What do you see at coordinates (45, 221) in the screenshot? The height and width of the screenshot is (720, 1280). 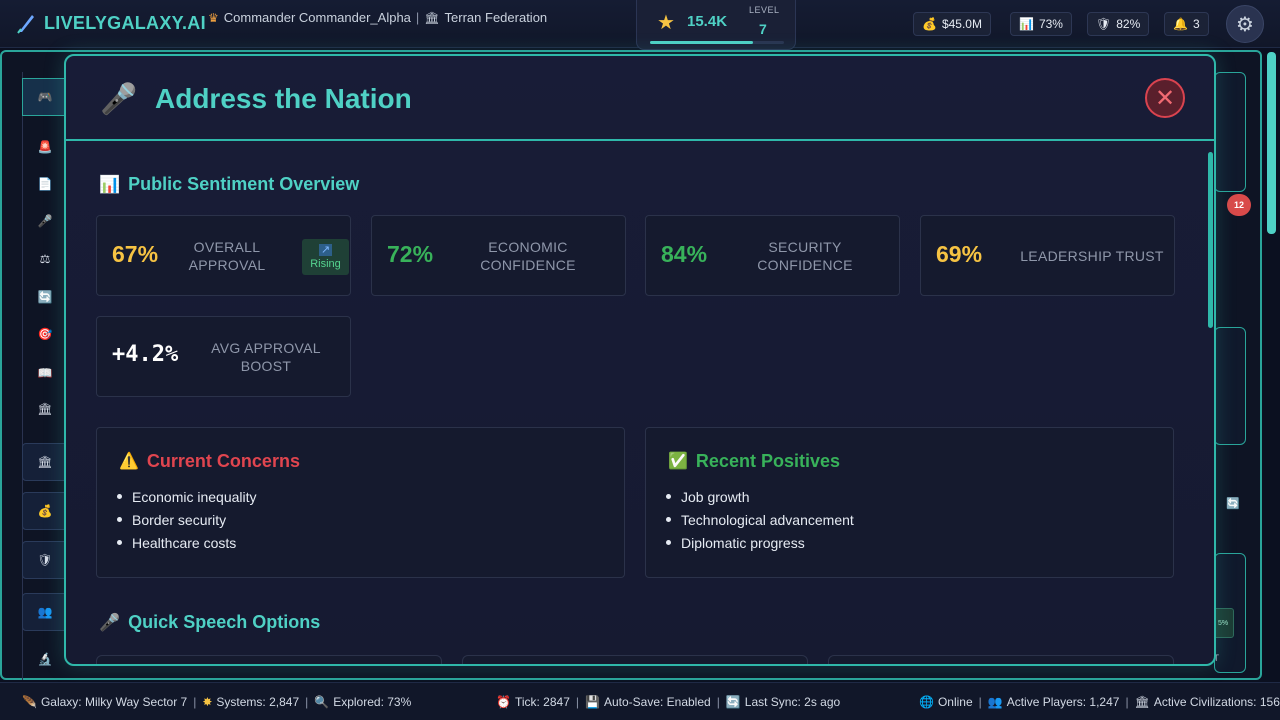 I see `sidebar-item-speech: 🎤` at bounding box center [45, 221].